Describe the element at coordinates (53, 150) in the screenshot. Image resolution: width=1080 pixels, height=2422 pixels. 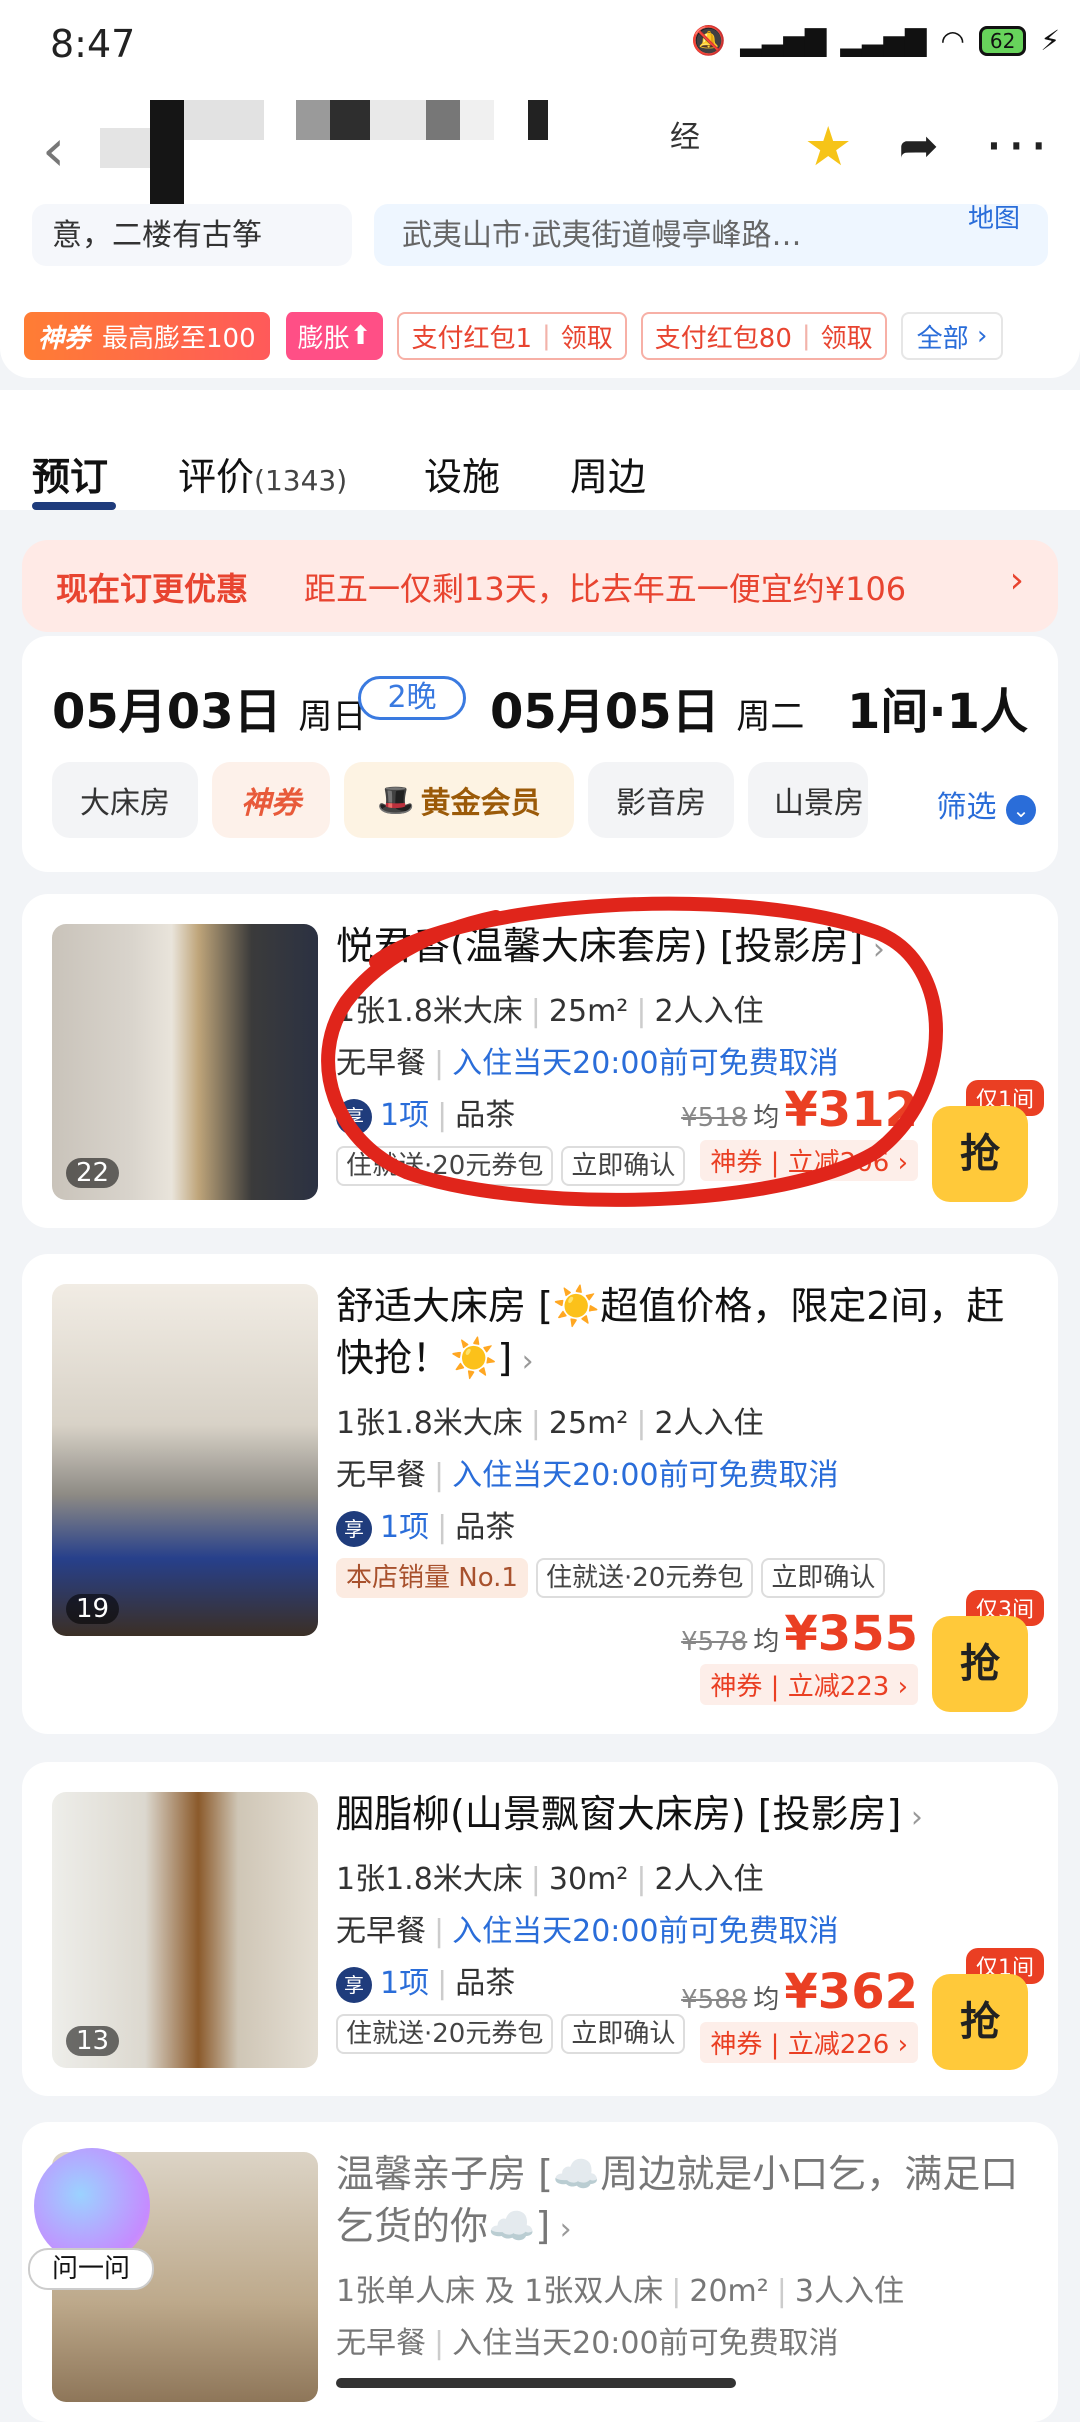
I see `back-button: ‹` at that location.